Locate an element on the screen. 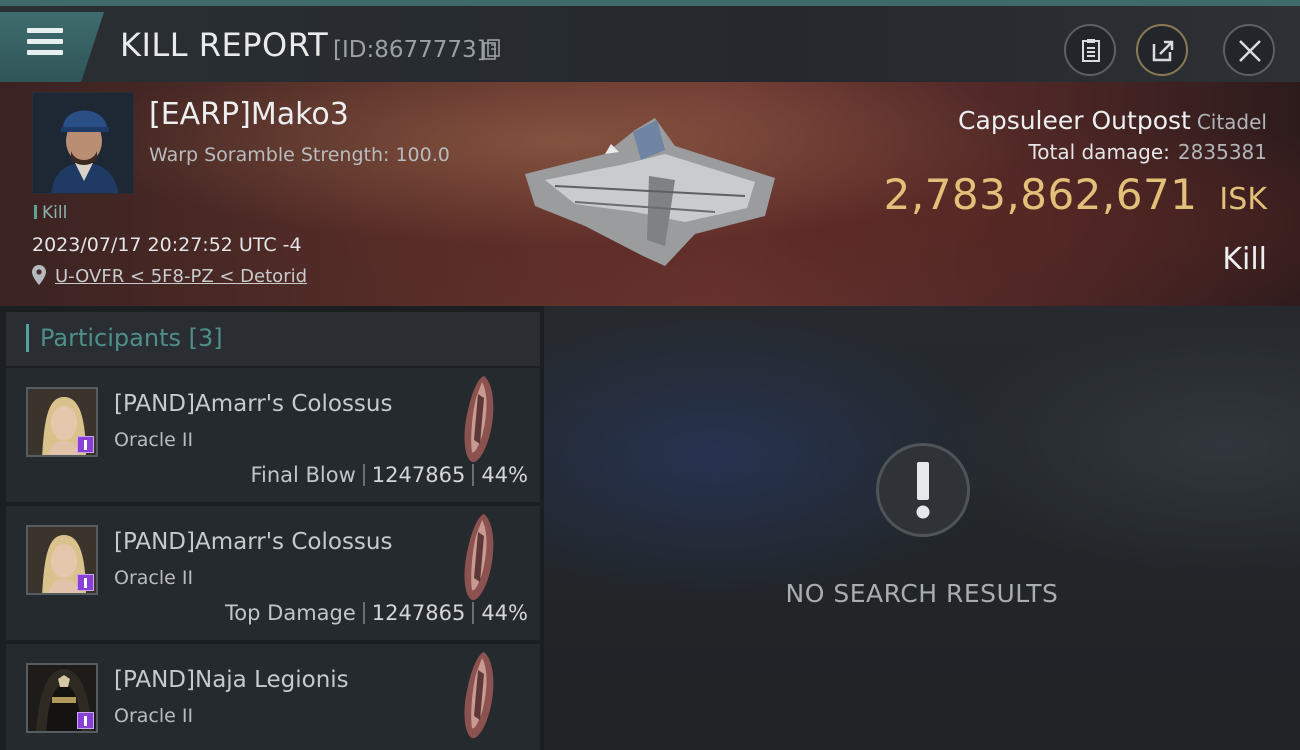  isk-value-row: 2,783,862,671 ISK is located at coordinates (1075, 194).